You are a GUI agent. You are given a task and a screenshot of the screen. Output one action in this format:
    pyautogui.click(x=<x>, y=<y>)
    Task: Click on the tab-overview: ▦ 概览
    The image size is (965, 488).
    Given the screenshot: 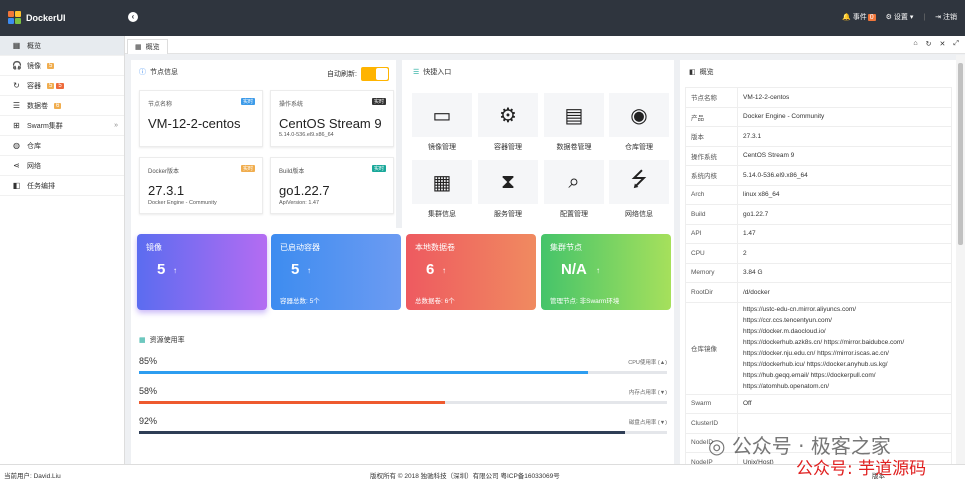 What is the action you would take?
    pyautogui.click(x=147, y=46)
    